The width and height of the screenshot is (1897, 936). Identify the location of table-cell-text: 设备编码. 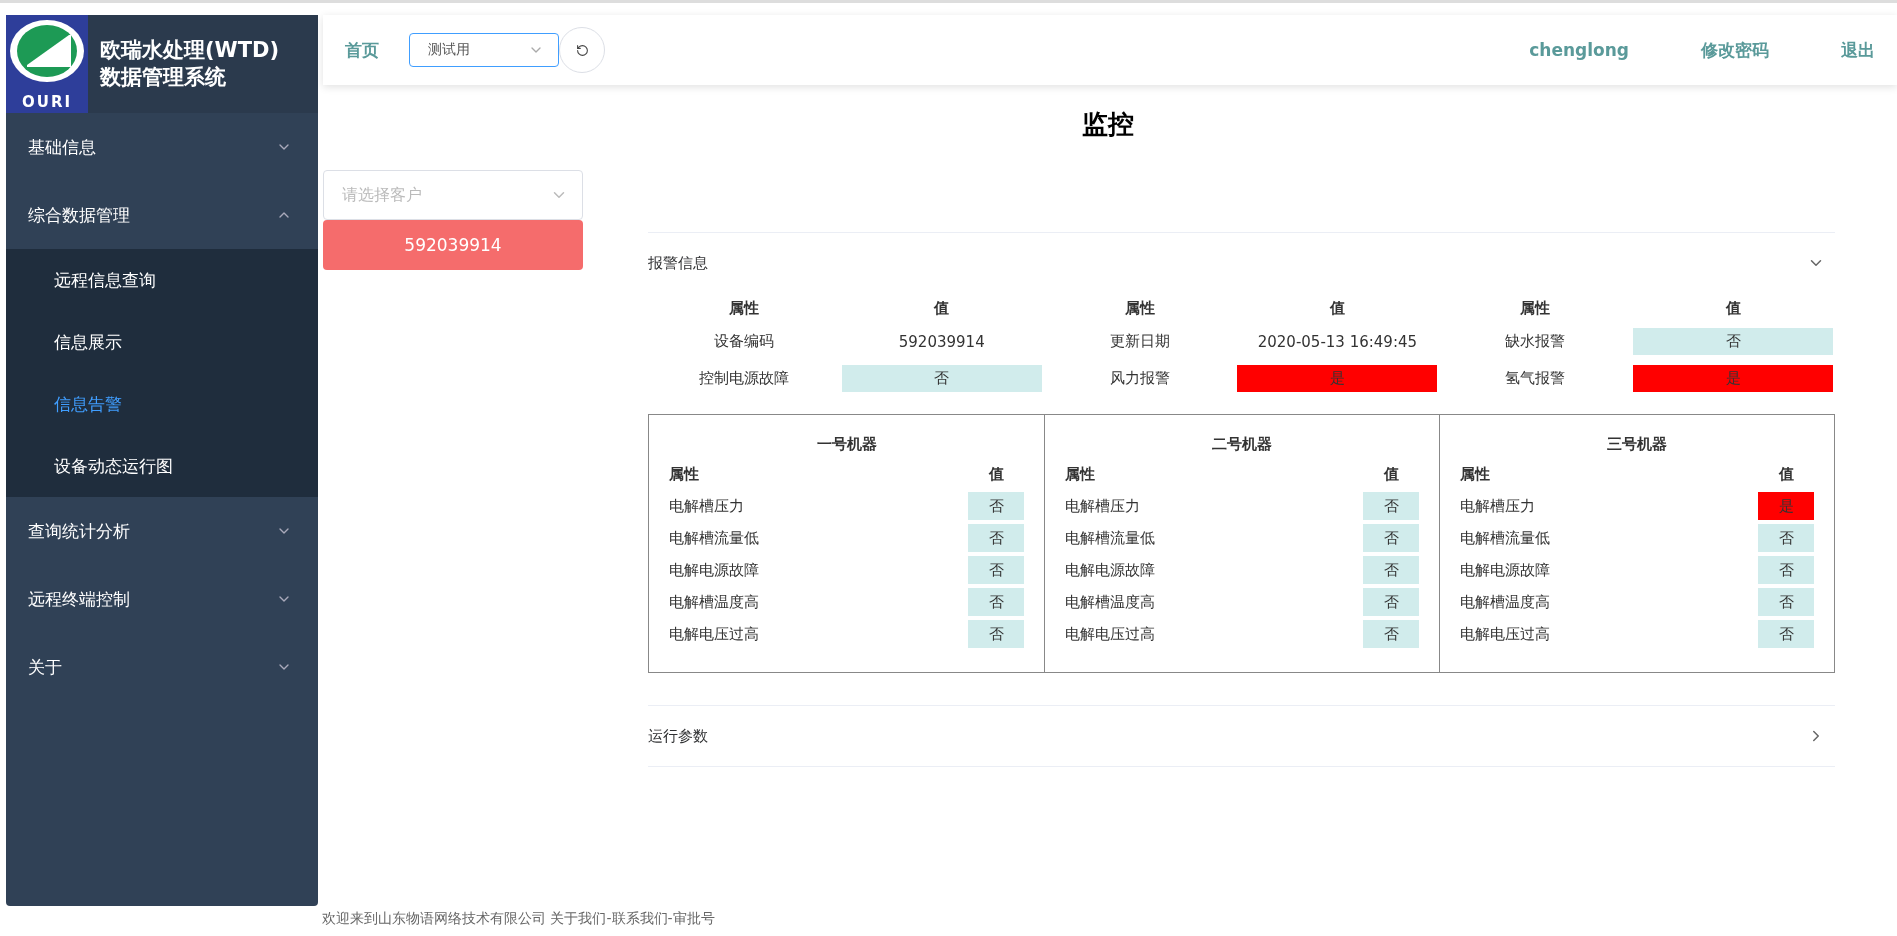
(743, 341).